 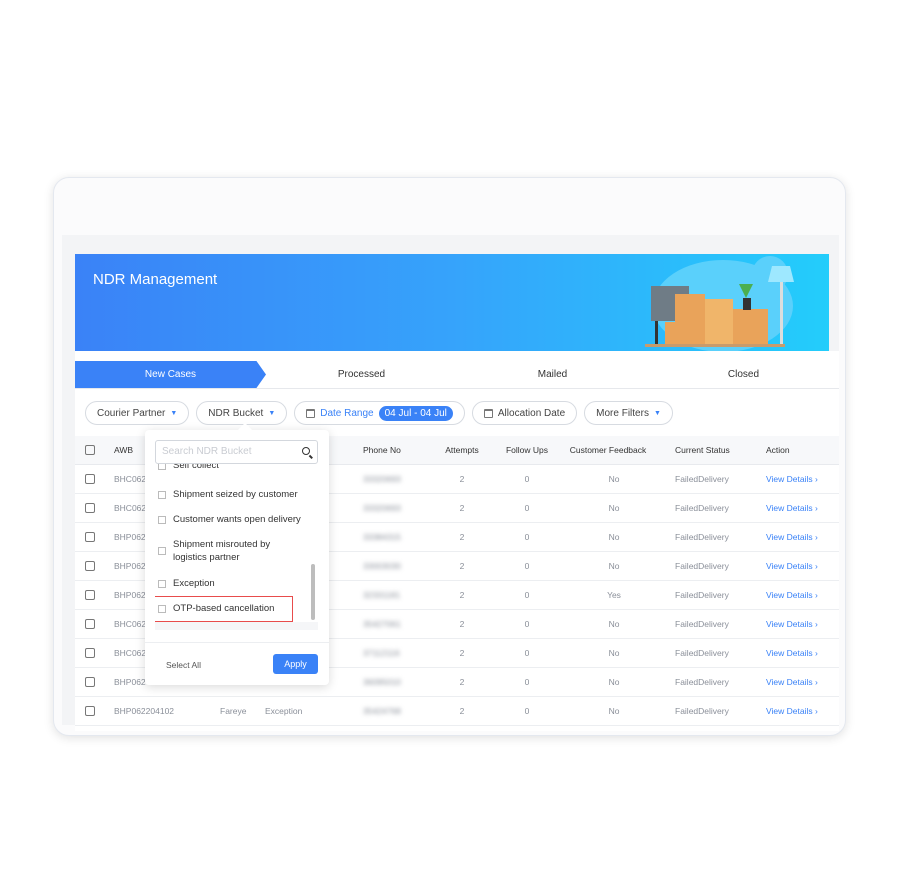 I want to click on awb-cell: BHP062204102, so click(x=144, y=711).